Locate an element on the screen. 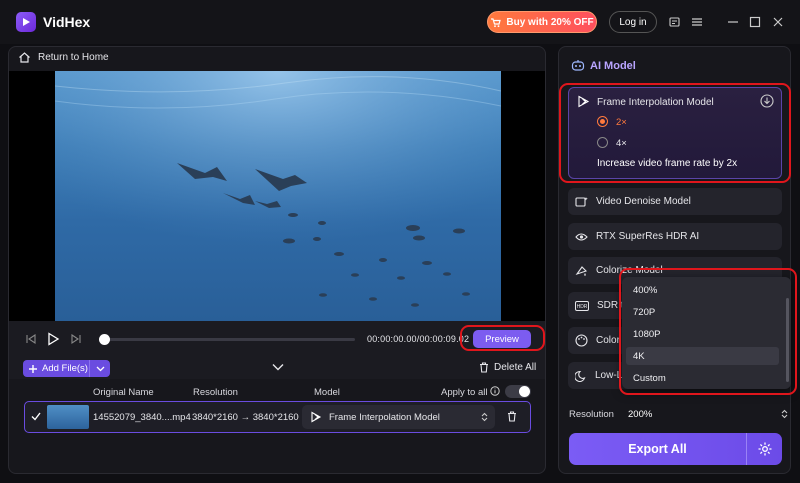  info-icon is located at coordinates (495, 391).